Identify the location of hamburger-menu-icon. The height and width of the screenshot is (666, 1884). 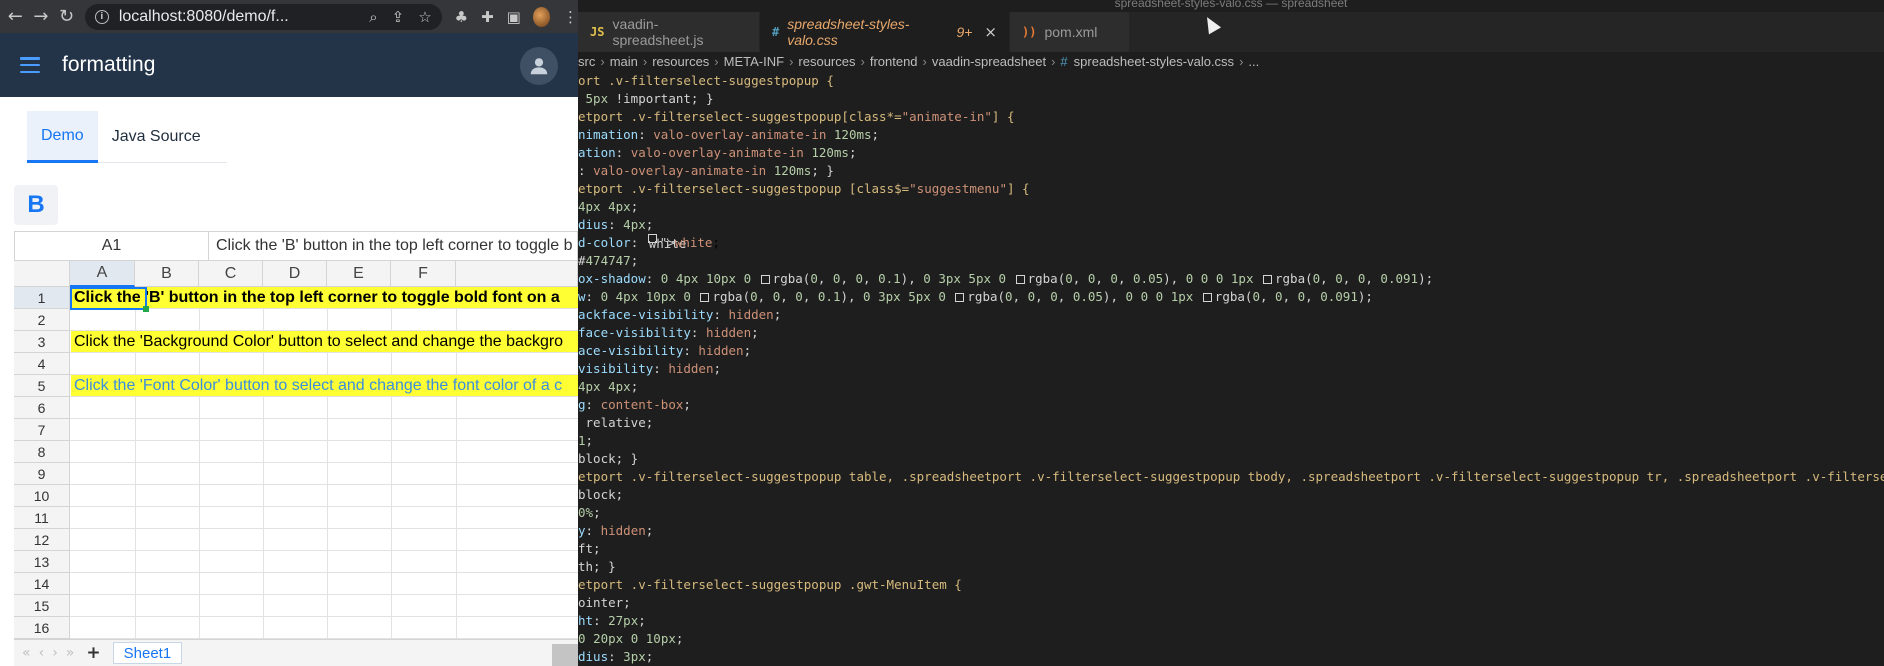
(30, 65).